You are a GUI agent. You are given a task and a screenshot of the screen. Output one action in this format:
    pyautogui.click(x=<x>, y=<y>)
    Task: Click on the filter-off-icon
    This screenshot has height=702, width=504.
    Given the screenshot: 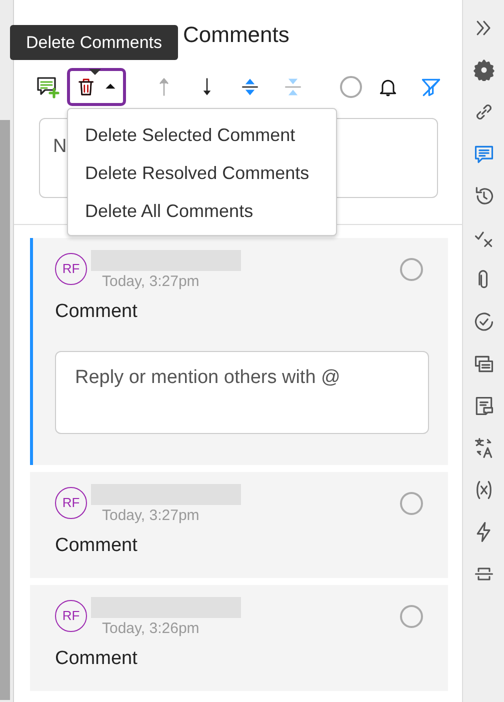 What is the action you would take?
    pyautogui.click(x=431, y=87)
    